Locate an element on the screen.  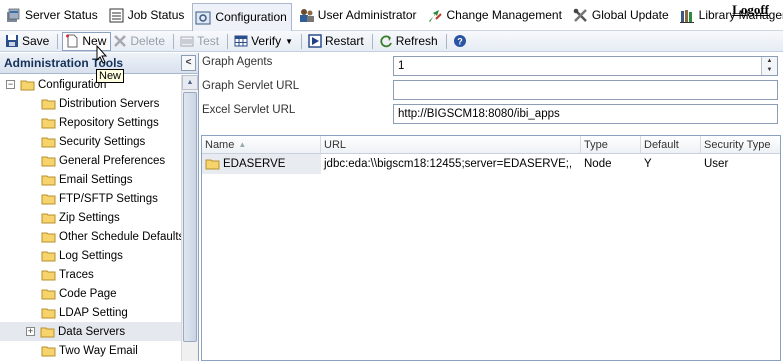
verify-grid-icon is located at coordinates (241, 41).